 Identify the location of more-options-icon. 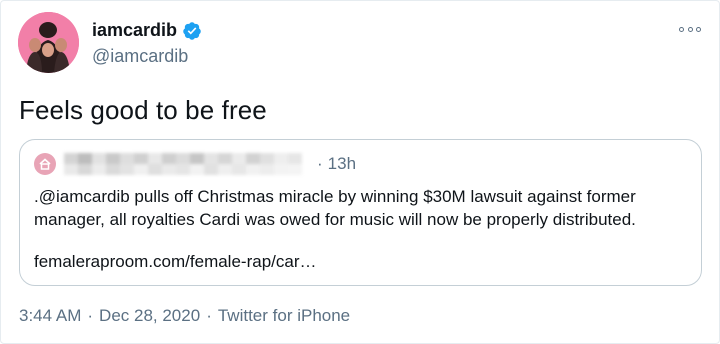
(690, 29).